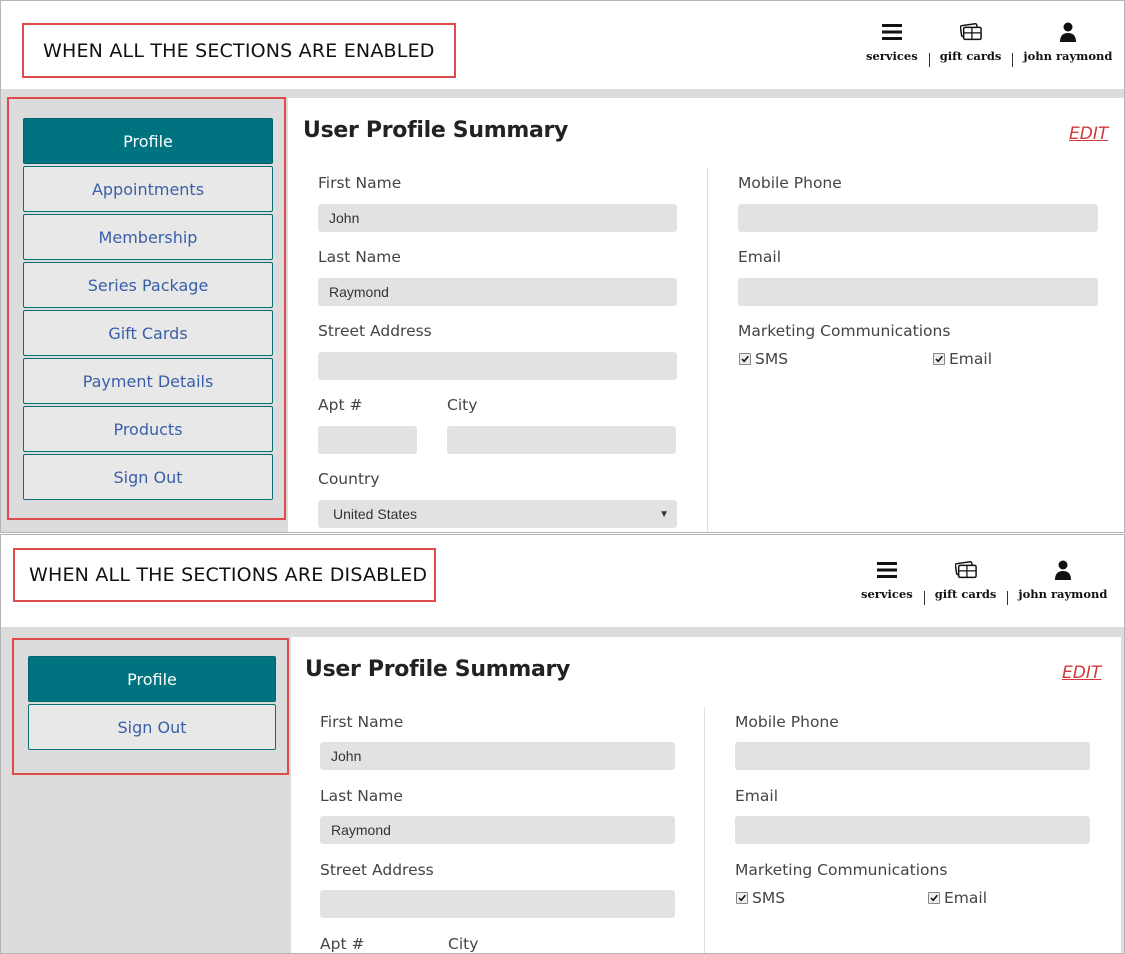 The width and height of the screenshot is (1125, 954). I want to click on menu-products: Products, so click(148, 429).